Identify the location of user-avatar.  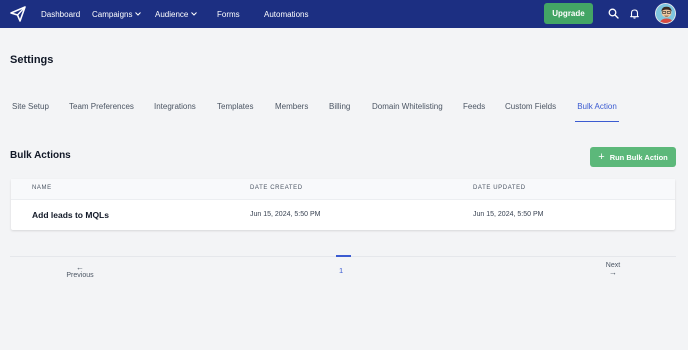
(665, 13).